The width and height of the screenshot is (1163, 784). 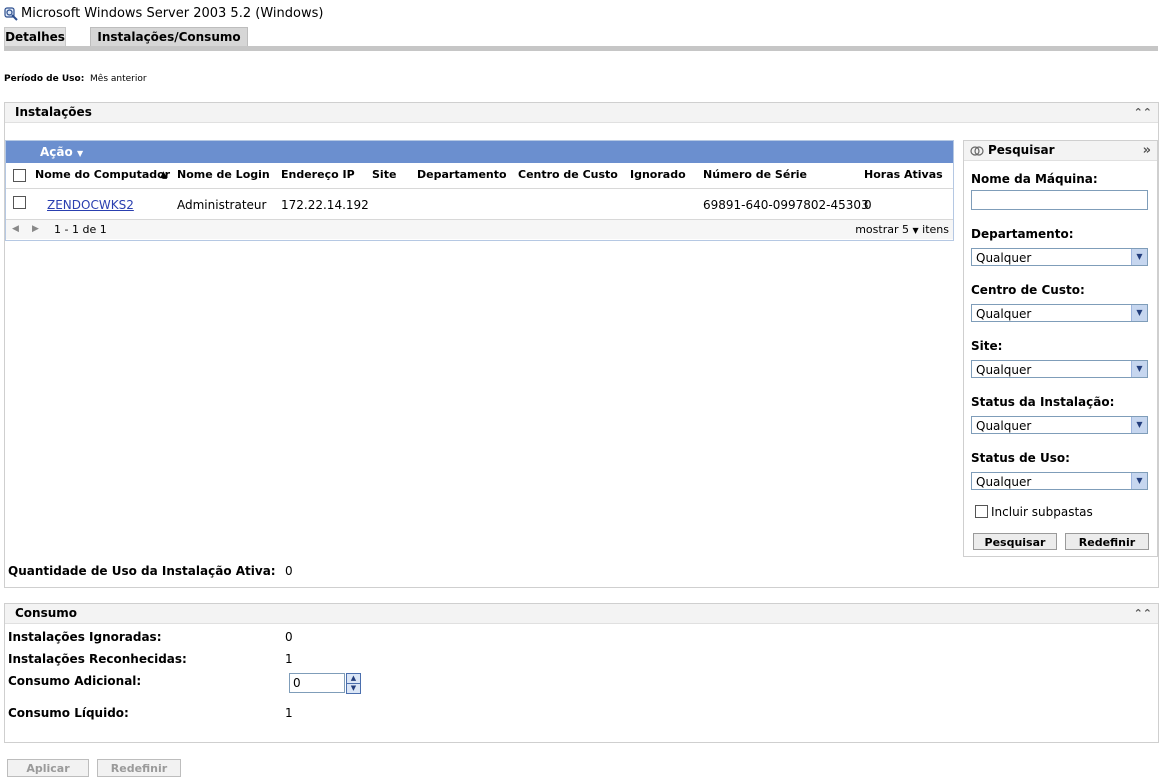 I want to click on usage-status-label: Status de Uso:, so click(x=1020, y=458).